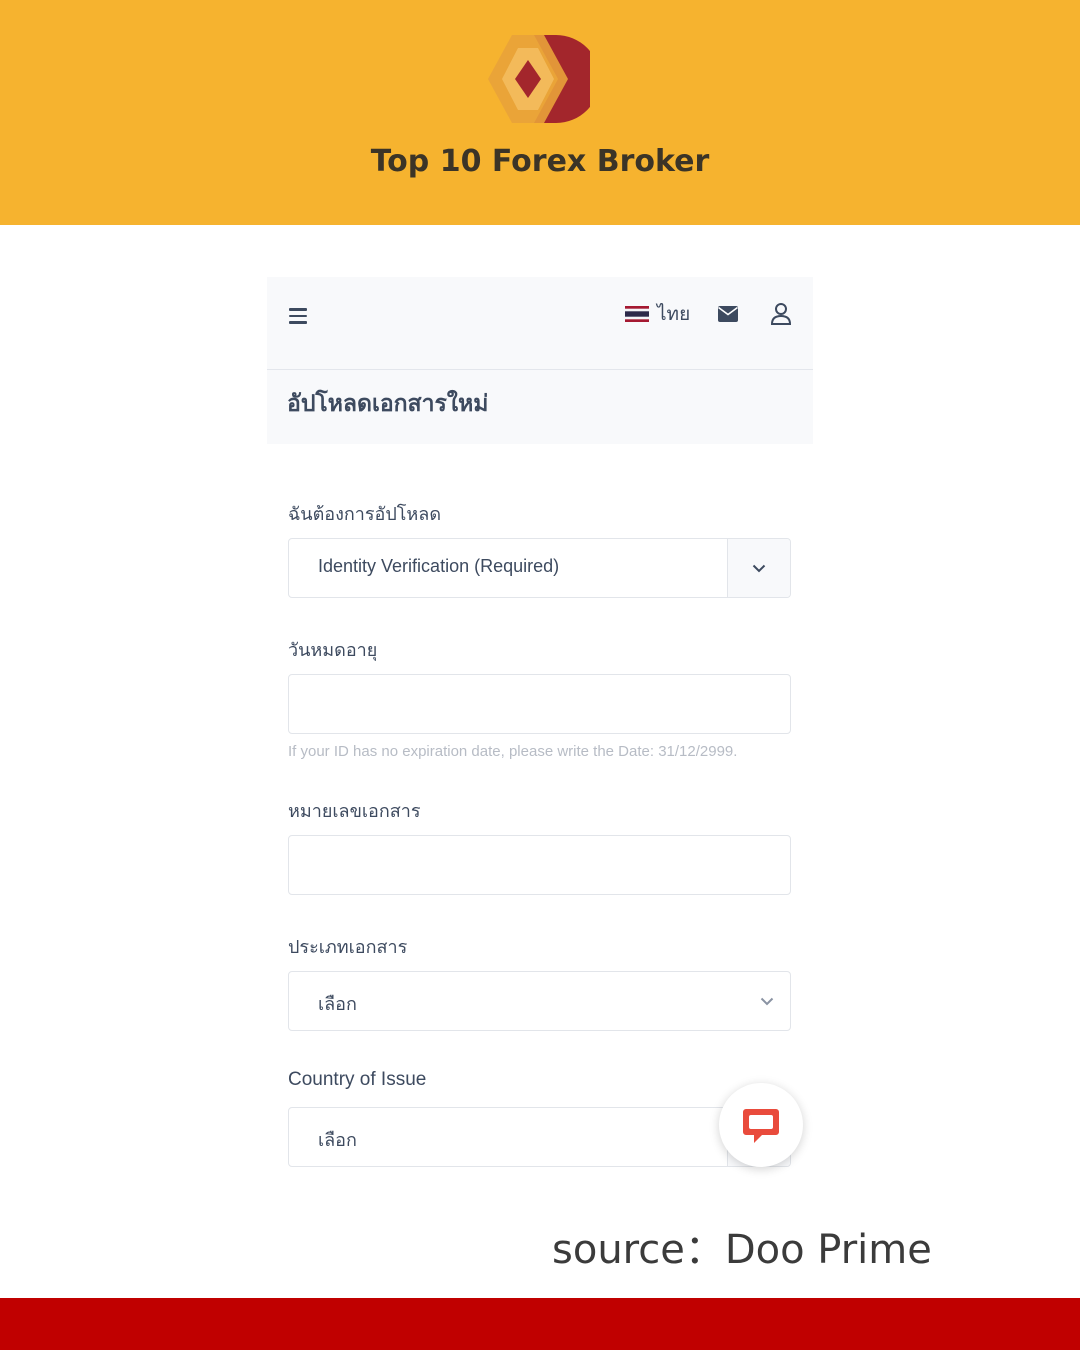 The width and height of the screenshot is (1080, 1350). Describe the element at coordinates (539, 79) in the screenshot. I see `doo-prime-logo` at that location.